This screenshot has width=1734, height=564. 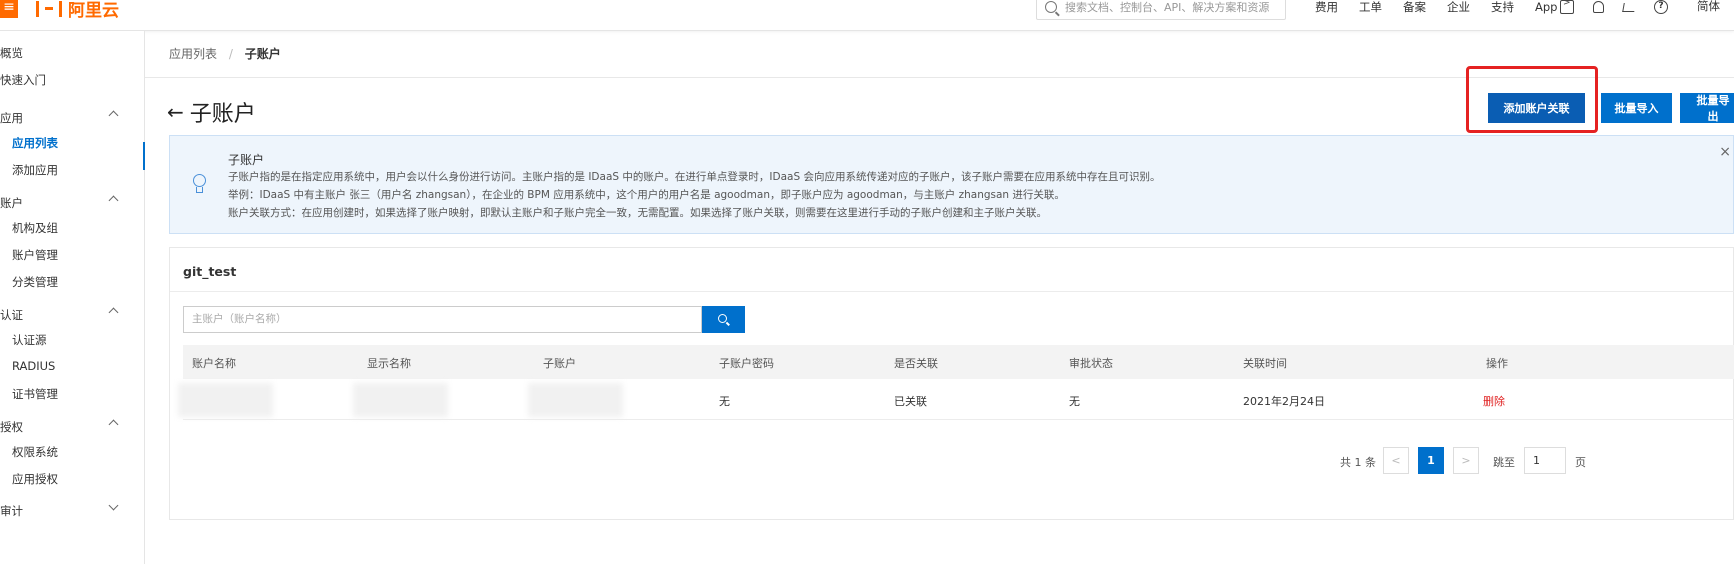 I want to click on sidebar-group-auth: 认证, so click(x=72, y=317).